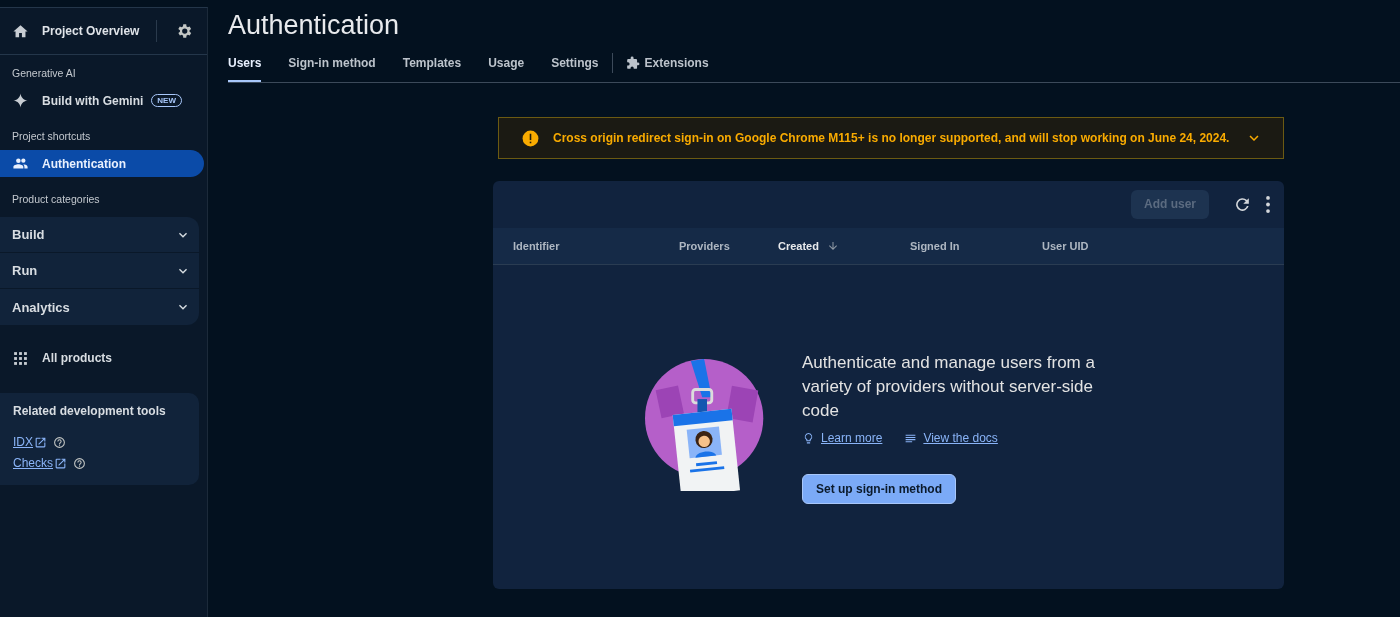 The width and height of the screenshot is (1400, 617). What do you see at coordinates (332, 63) in the screenshot?
I see `tab: Sign-in method` at bounding box center [332, 63].